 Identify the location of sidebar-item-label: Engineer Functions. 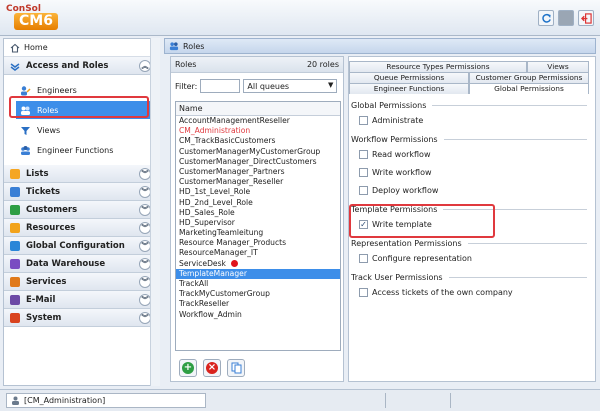
(75, 150).